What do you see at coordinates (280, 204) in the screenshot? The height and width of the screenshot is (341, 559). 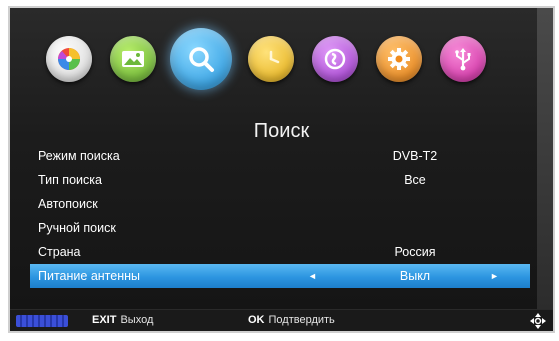 I see `menu-item-auto-search: Автопоиск` at bounding box center [280, 204].